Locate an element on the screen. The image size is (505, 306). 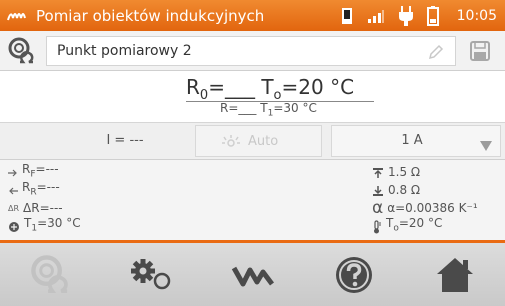
home-button is located at coordinates (454, 274).